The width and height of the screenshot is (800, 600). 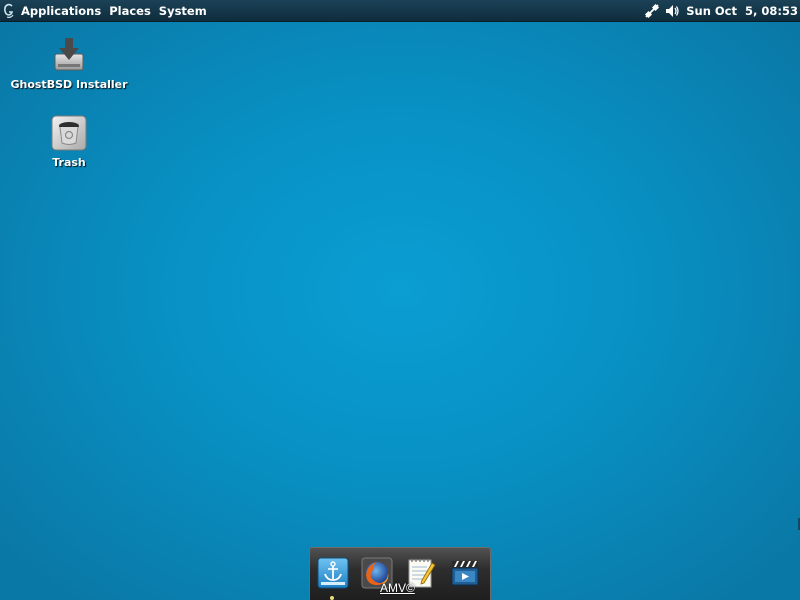 I want to click on dock-running-indicator, so click(x=332, y=598).